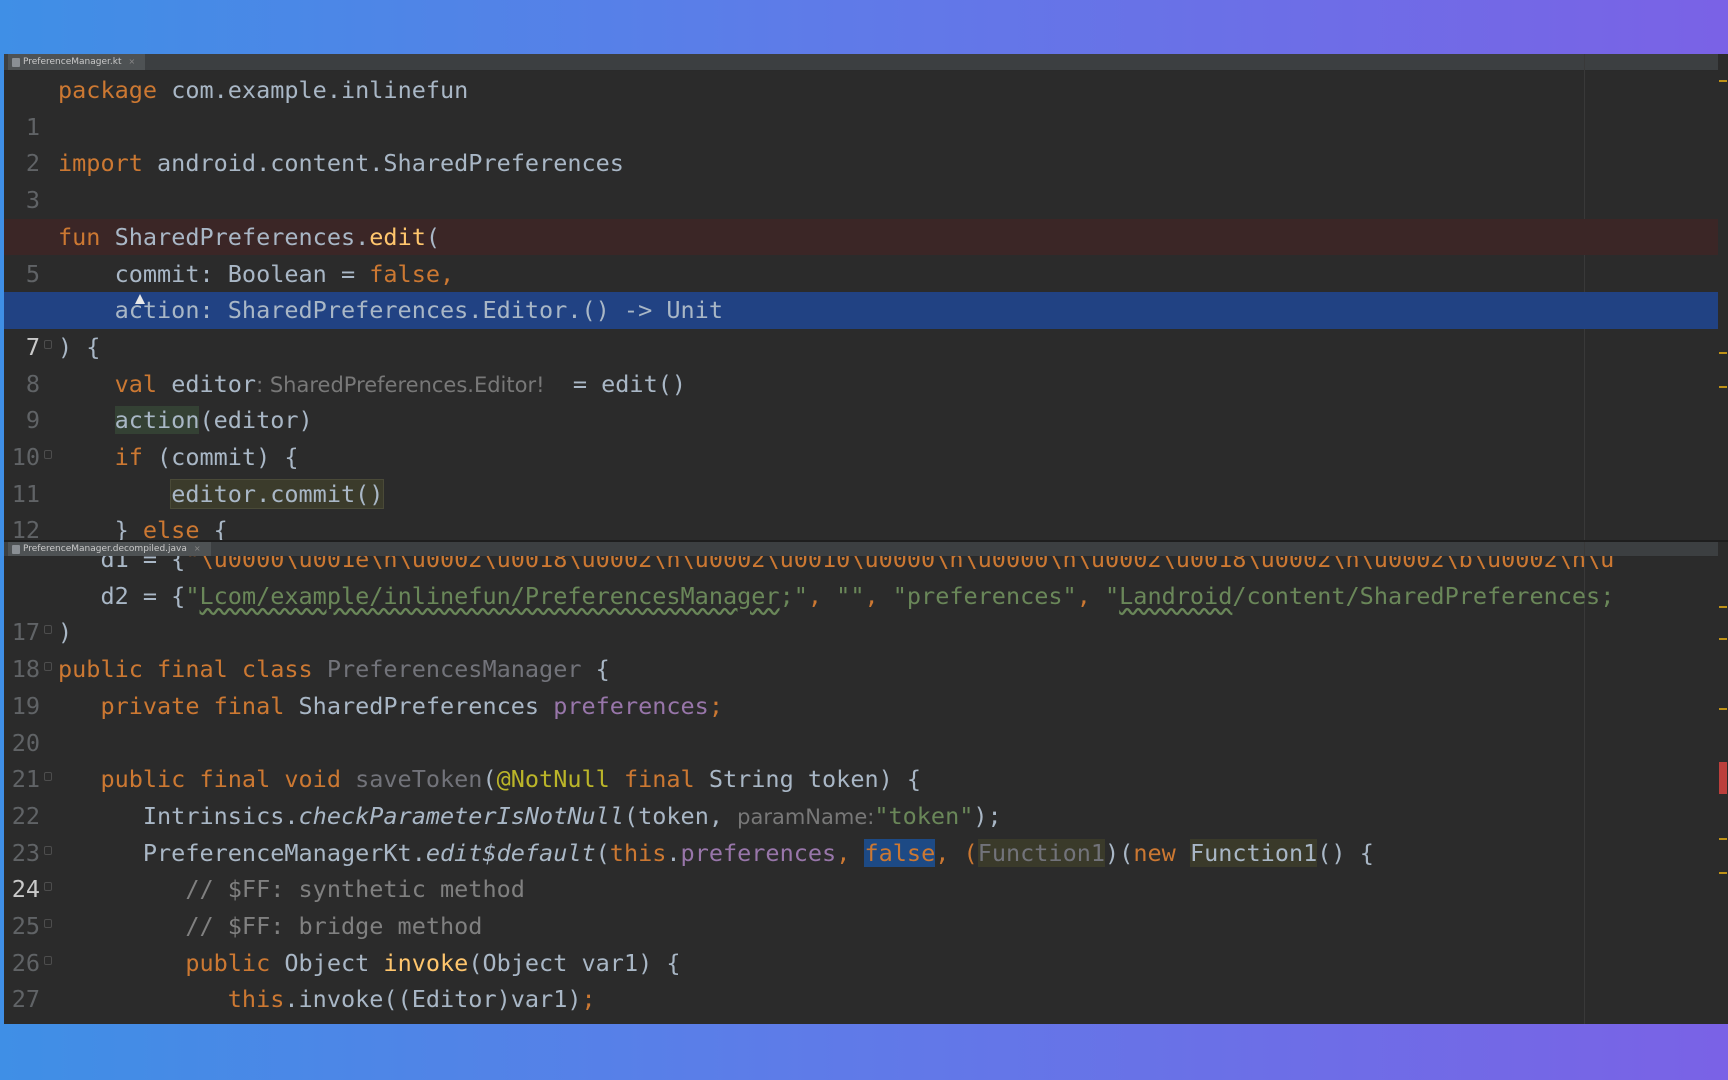 This screenshot has height=1080, width=1728. What do you see at coordinates (1119, 852) in the screenshot?
I see `code-token: )(` at bounding box center [1119, 852].